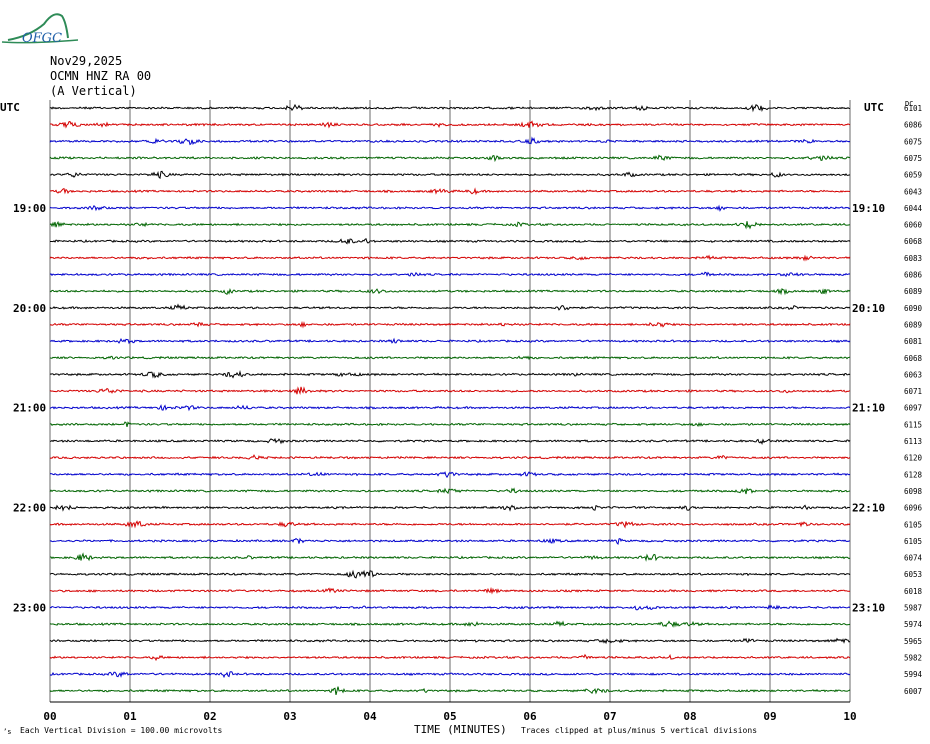 This screenshot has width=930, height=744. Describe the element at coordinates (913, 341) in the screenshot. I see `dc-offset-label: 6081` at that location.